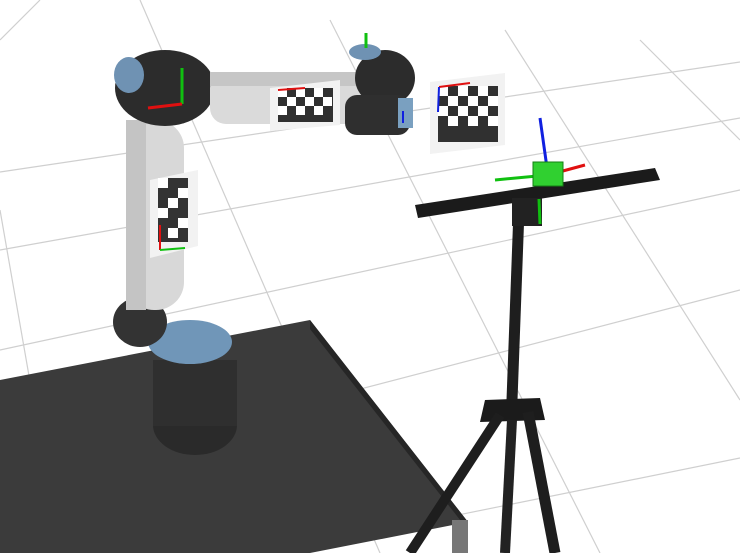 The height and width of the screenshot is (553, 740). I want to click on calibration-board-link, so click(174, 214).